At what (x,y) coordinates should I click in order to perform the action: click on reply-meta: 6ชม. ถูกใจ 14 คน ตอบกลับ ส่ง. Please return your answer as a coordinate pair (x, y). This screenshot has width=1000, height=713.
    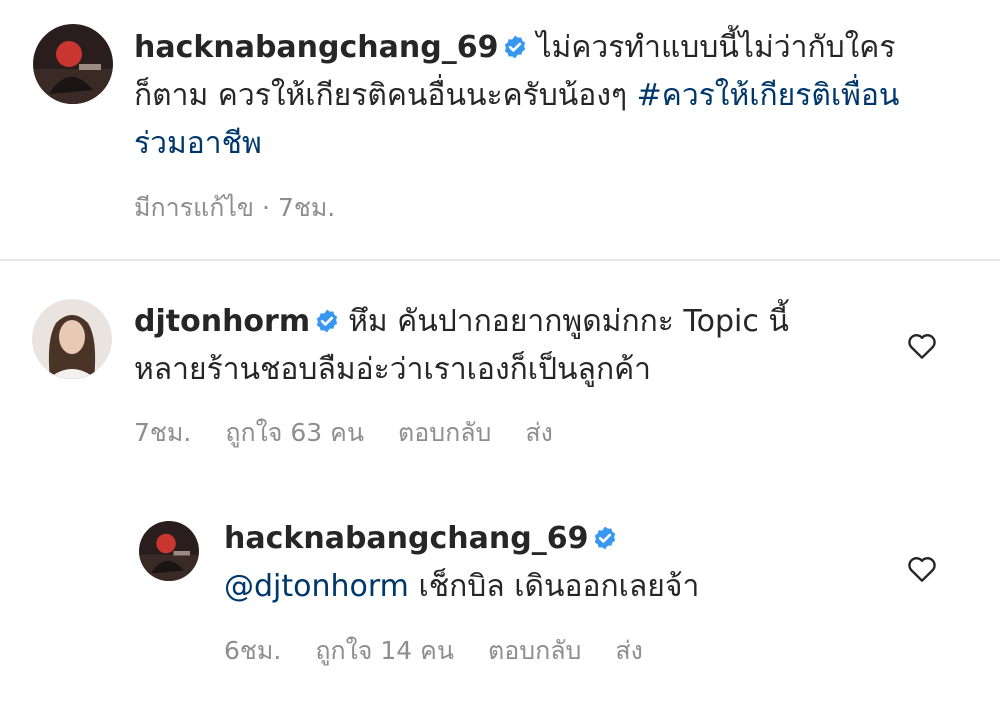
    Looking at the image, I should click on (450, 651).